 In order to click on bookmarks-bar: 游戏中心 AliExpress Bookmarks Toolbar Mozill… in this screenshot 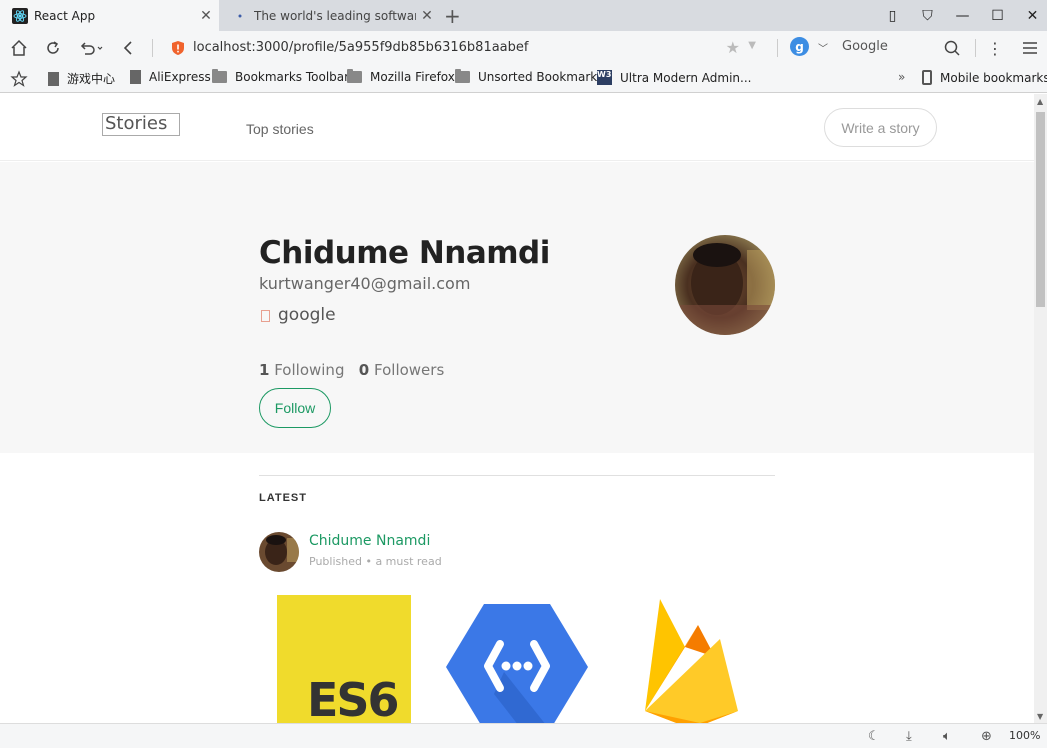, I will do `click(523, 78)`.